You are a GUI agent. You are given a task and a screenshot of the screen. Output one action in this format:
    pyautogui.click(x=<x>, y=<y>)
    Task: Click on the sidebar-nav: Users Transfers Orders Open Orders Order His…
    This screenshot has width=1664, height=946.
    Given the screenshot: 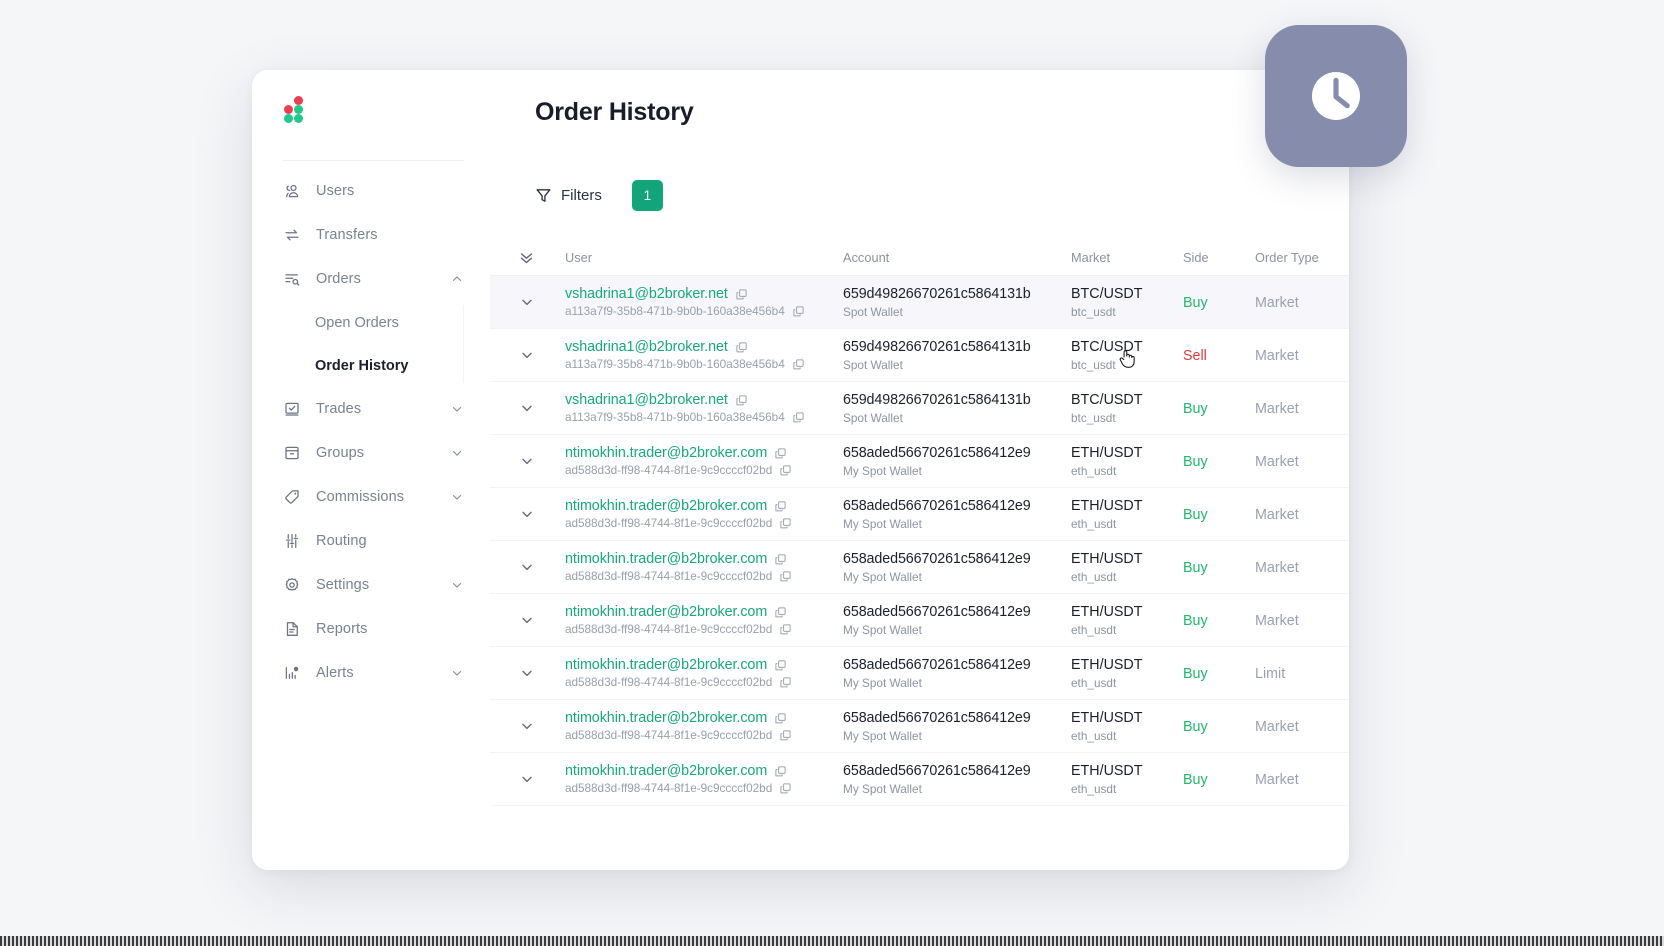 What is the action you would take?
    pyautogui.click(x=371, y=428)
    